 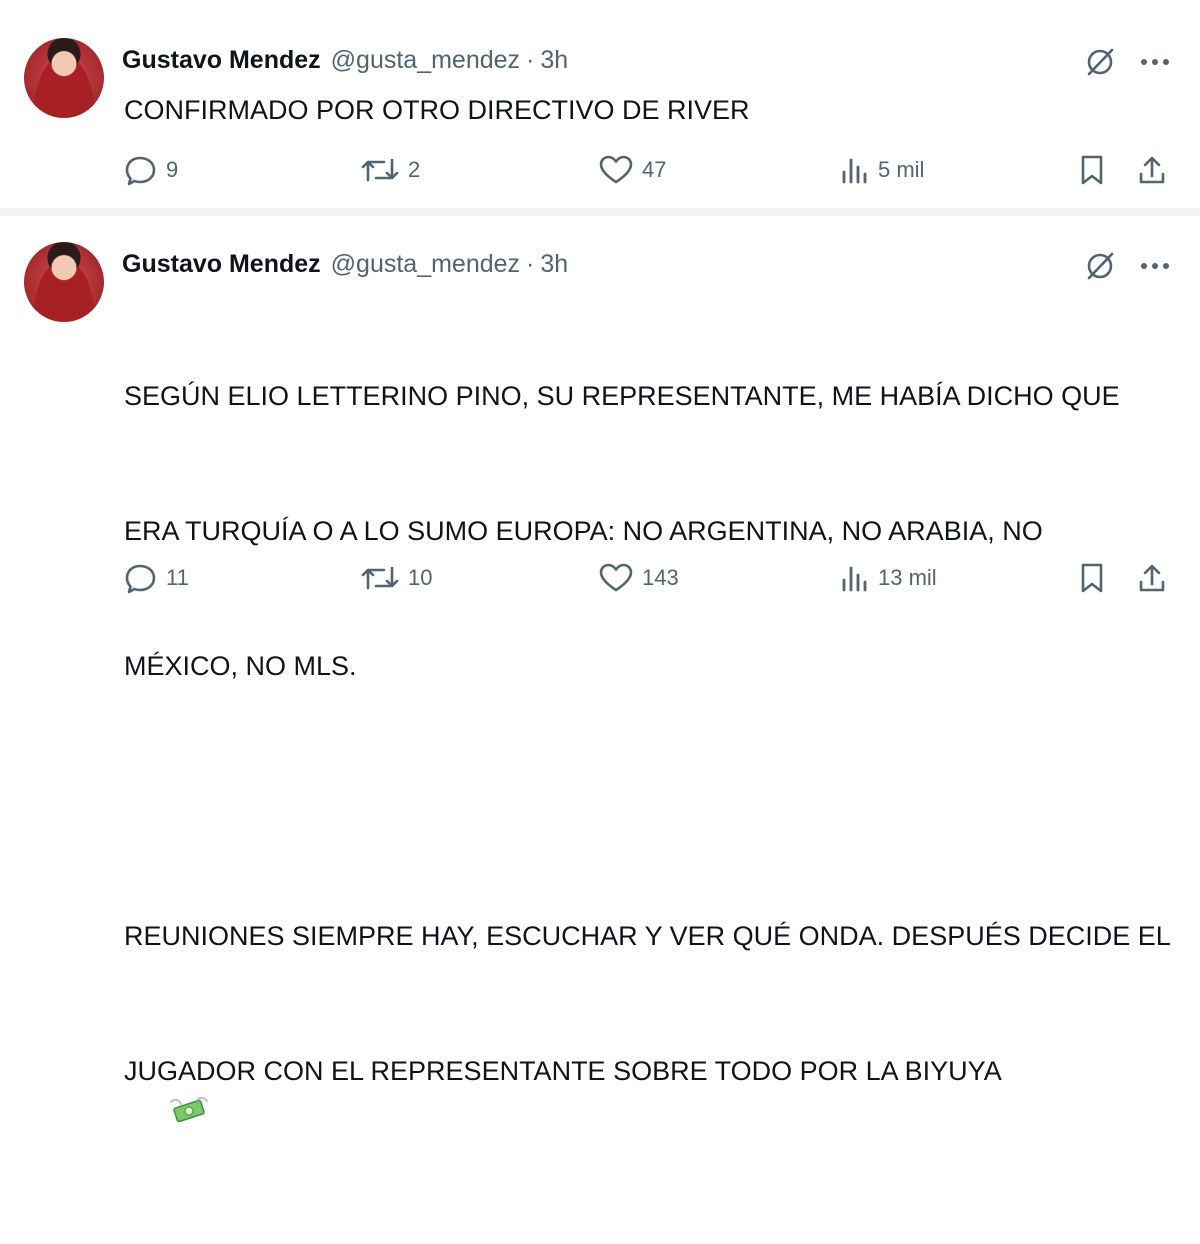 I want to click on like-count: 143, so click(x=660, y=577).